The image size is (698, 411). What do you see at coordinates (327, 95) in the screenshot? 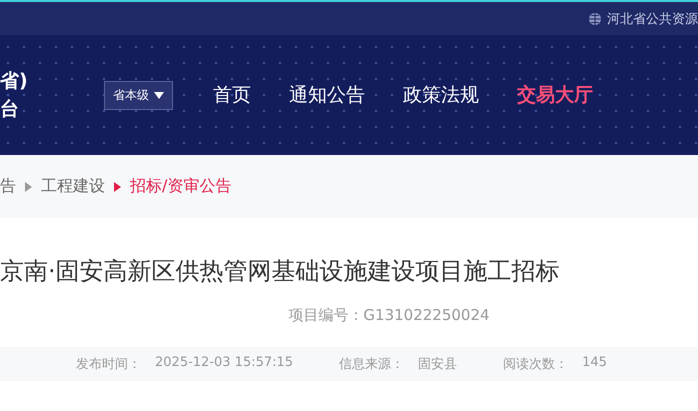
I see `nav-link: 通知公告` at bounding box center [327, 95].